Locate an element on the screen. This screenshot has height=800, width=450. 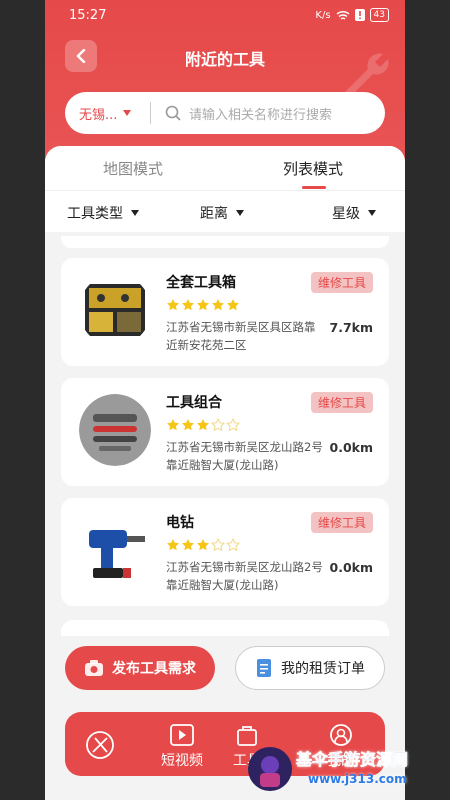
filter-label: 星级 is located at coordinates (346, 214).